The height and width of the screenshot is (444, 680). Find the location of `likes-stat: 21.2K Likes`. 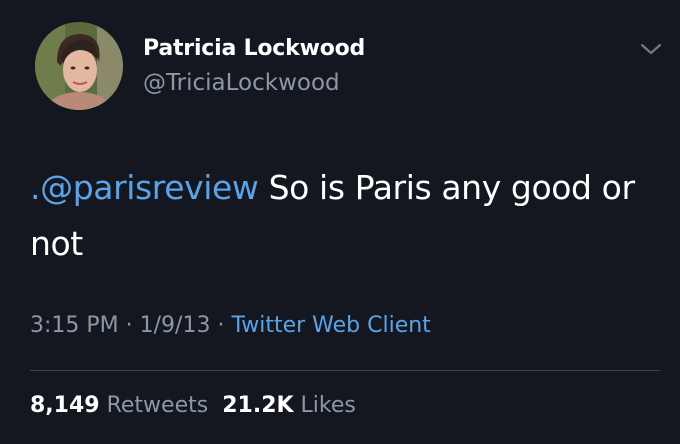

likes-stat: 21.2K Likes is located at coordinates (289, 405).